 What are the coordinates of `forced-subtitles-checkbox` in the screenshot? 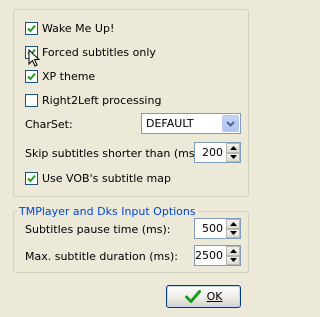 It's located at (32, 56).